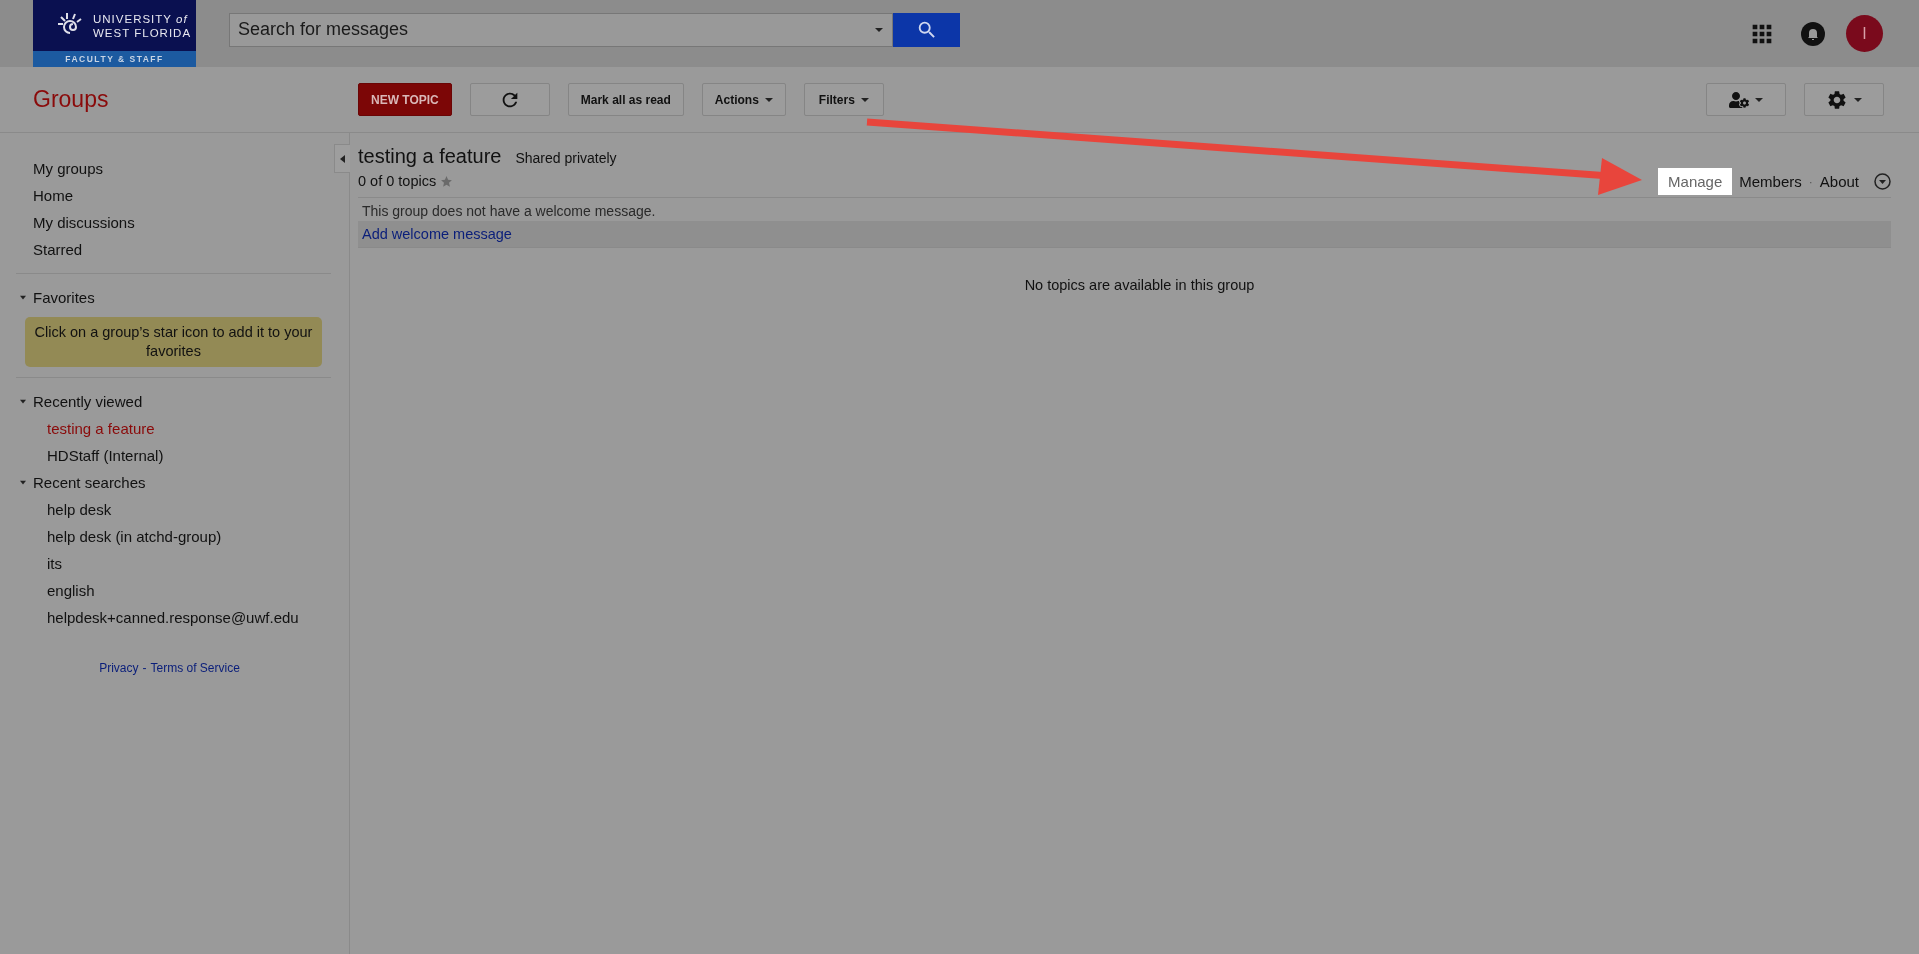 The height and width of the screenshot is (954, 1919). I want to click on mark-read-button: Mark all as read, so click(625, 99).